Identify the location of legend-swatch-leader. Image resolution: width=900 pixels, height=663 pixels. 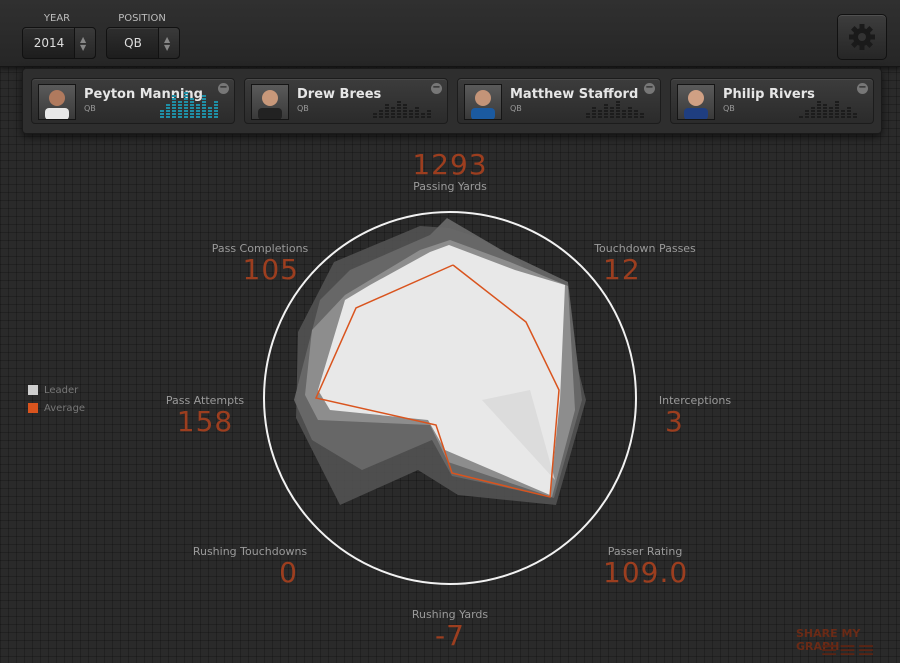
(33, 390).